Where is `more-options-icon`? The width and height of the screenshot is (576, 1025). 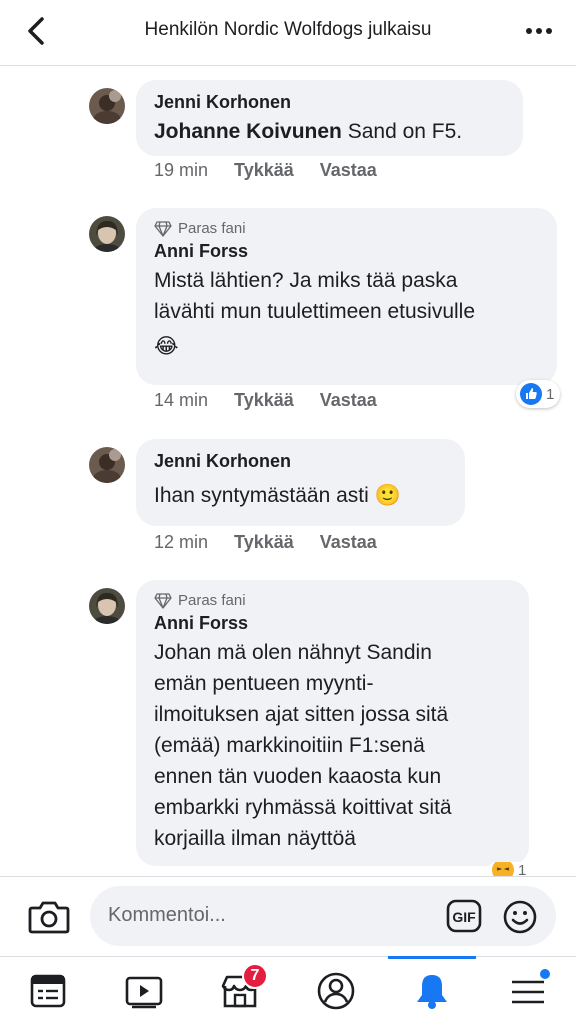 more-options-icon is located at coordinates (539, 31).